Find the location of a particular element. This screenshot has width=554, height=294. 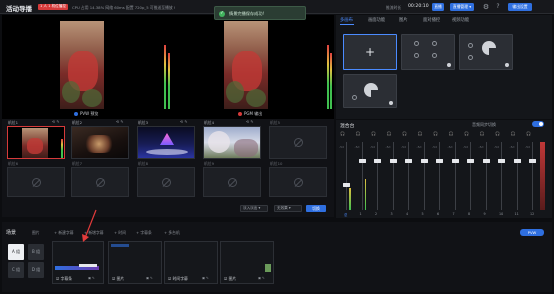

switch-button: 切换 is located at coordinates (316, 208).